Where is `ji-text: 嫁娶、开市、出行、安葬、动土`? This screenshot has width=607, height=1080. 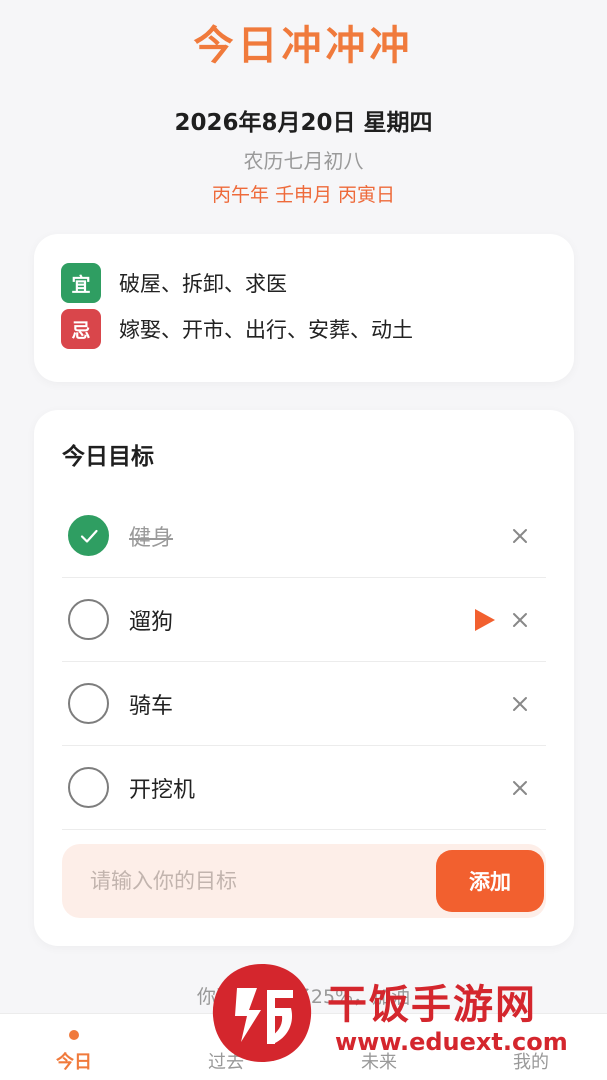 ji-text: 嫁娶、开市、出行、安葬、动土 is located at coordinates (266, 330).